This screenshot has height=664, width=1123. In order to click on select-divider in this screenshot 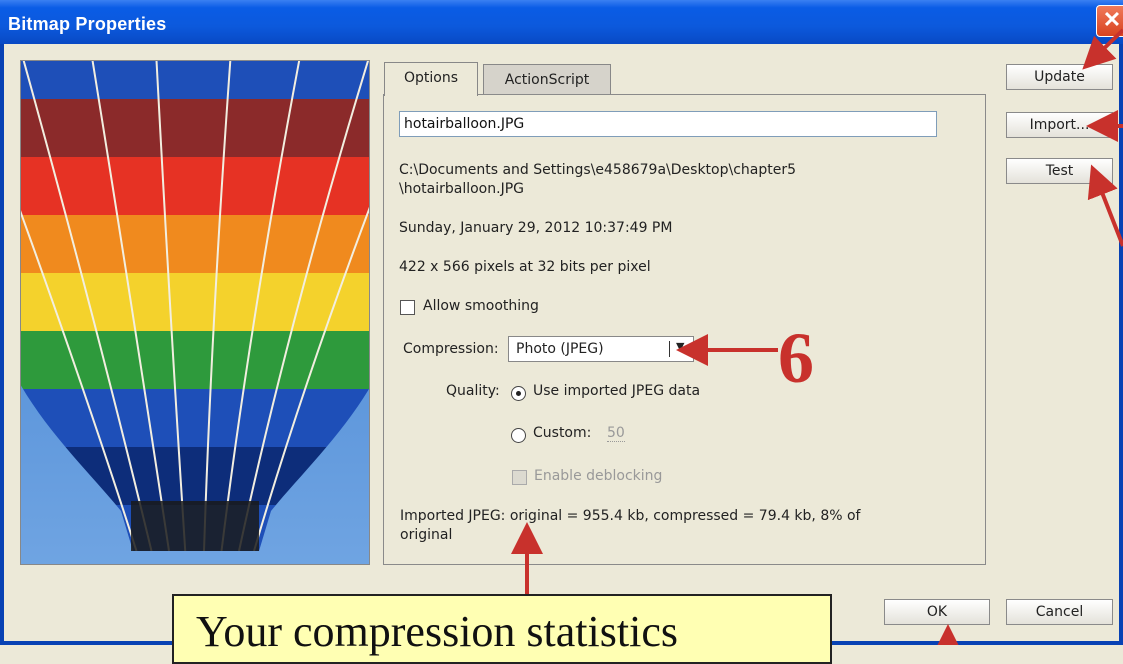, I will do `click(669, 349)`.